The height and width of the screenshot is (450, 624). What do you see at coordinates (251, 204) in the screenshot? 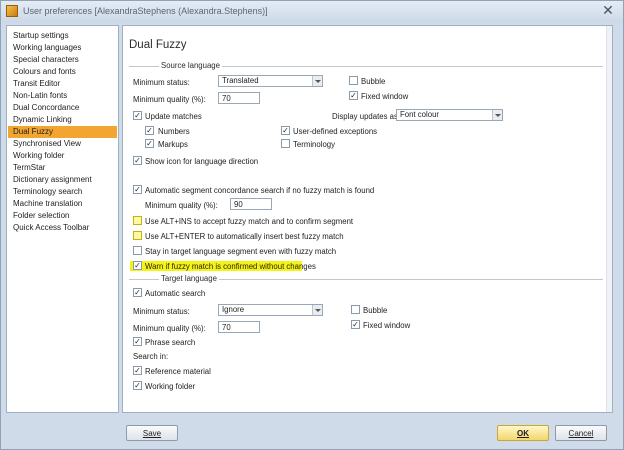
I see `auto-min-quality-input` at bounding box center [251, 204].